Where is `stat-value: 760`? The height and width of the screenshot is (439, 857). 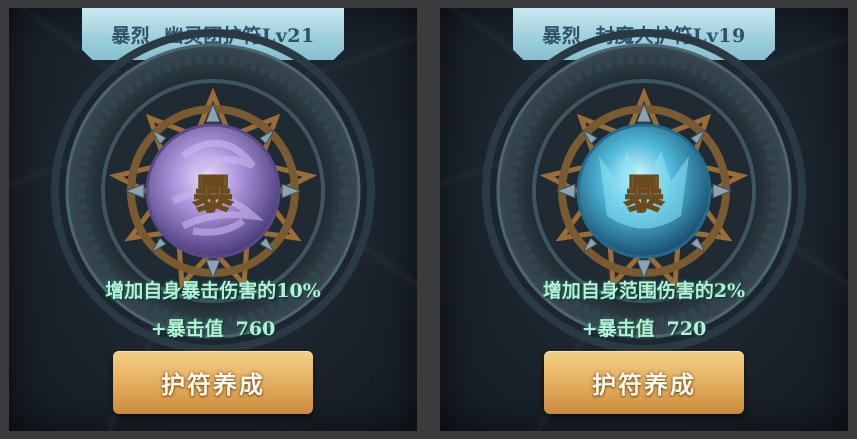
stat-value: 760 is located at coordinates (255, 329).